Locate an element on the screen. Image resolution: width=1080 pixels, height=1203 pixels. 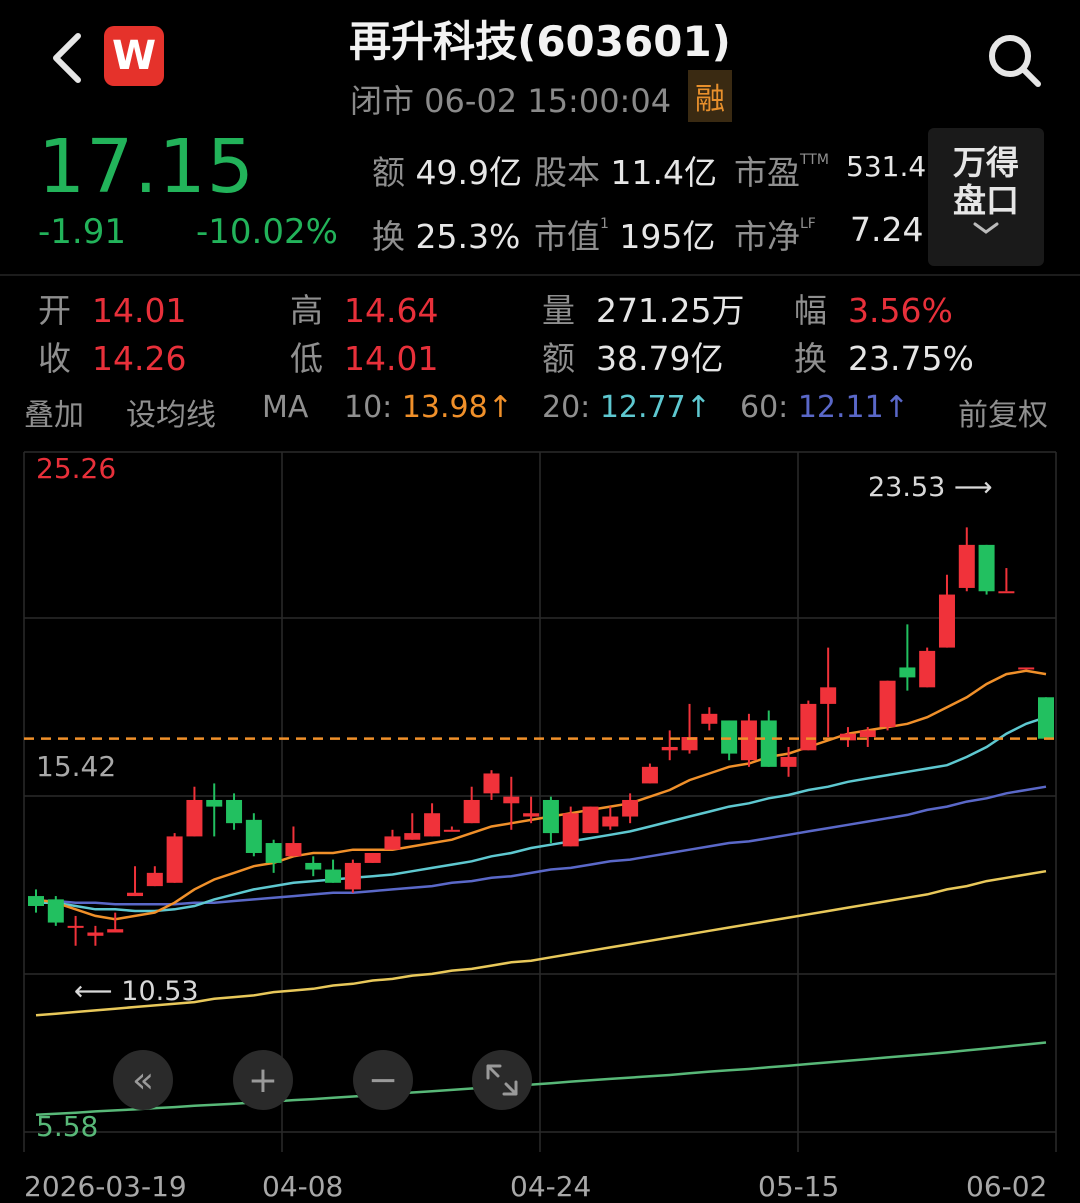
ma20-readout: 20: 12.77↑ is located at coordinates (626, 407).